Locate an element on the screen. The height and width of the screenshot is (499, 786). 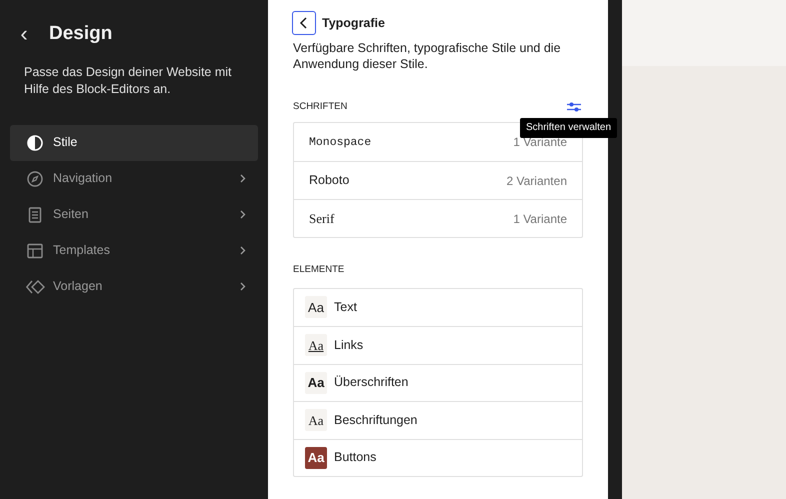
font-name: Roboto is located at coordinates (329, 181).